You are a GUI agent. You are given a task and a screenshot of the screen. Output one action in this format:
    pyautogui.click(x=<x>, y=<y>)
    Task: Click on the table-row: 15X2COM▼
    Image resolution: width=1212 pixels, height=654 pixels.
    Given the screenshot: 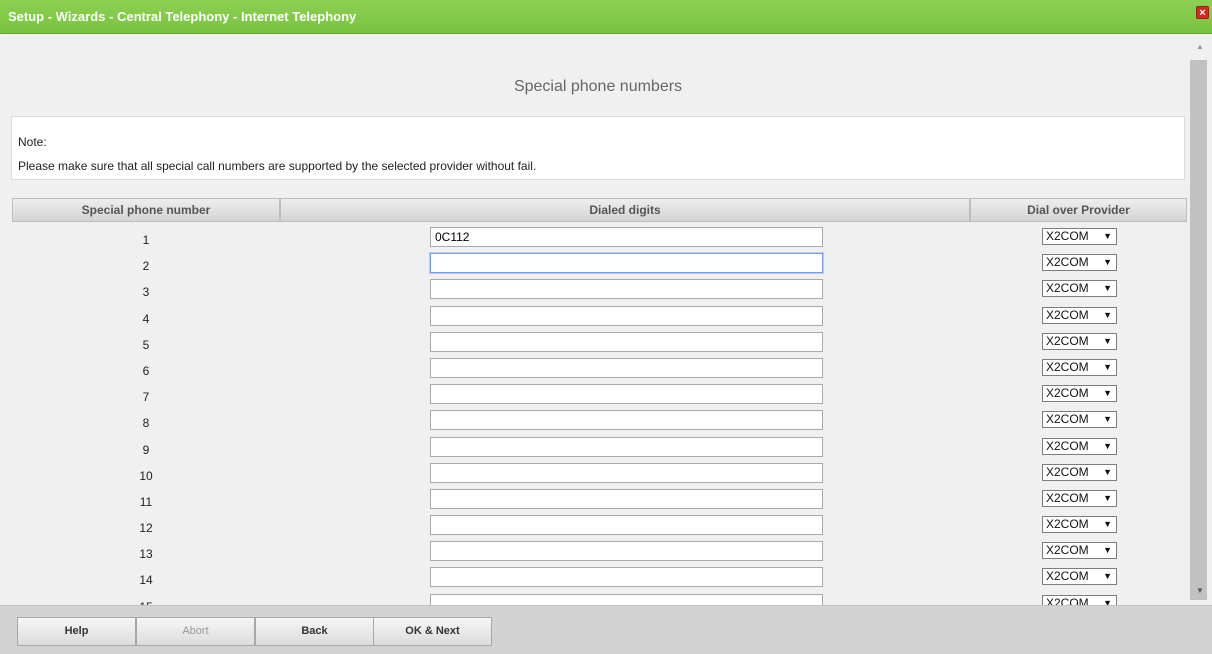 What is the action you would take?
    pyautogui.click(x=599, y=599)
    